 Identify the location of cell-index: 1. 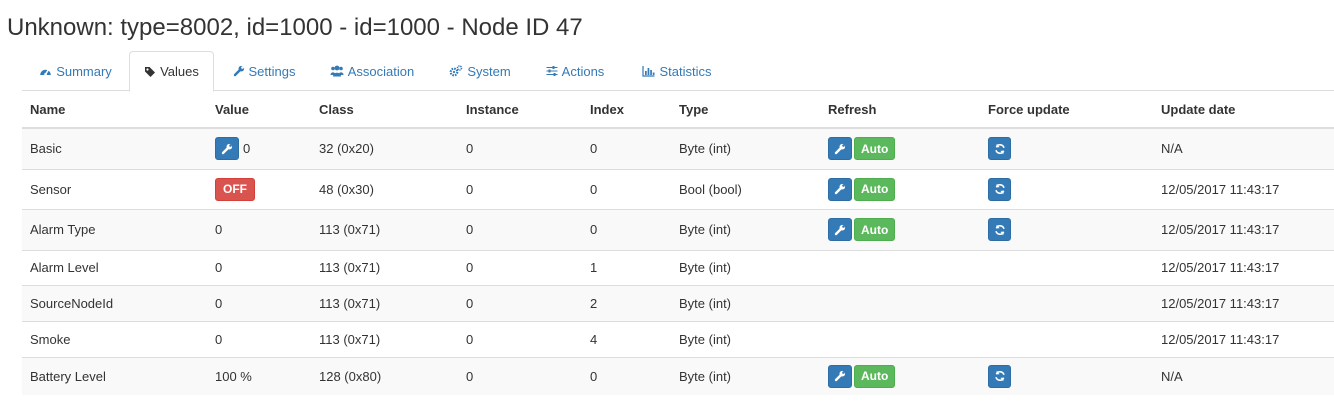
(626, 267).